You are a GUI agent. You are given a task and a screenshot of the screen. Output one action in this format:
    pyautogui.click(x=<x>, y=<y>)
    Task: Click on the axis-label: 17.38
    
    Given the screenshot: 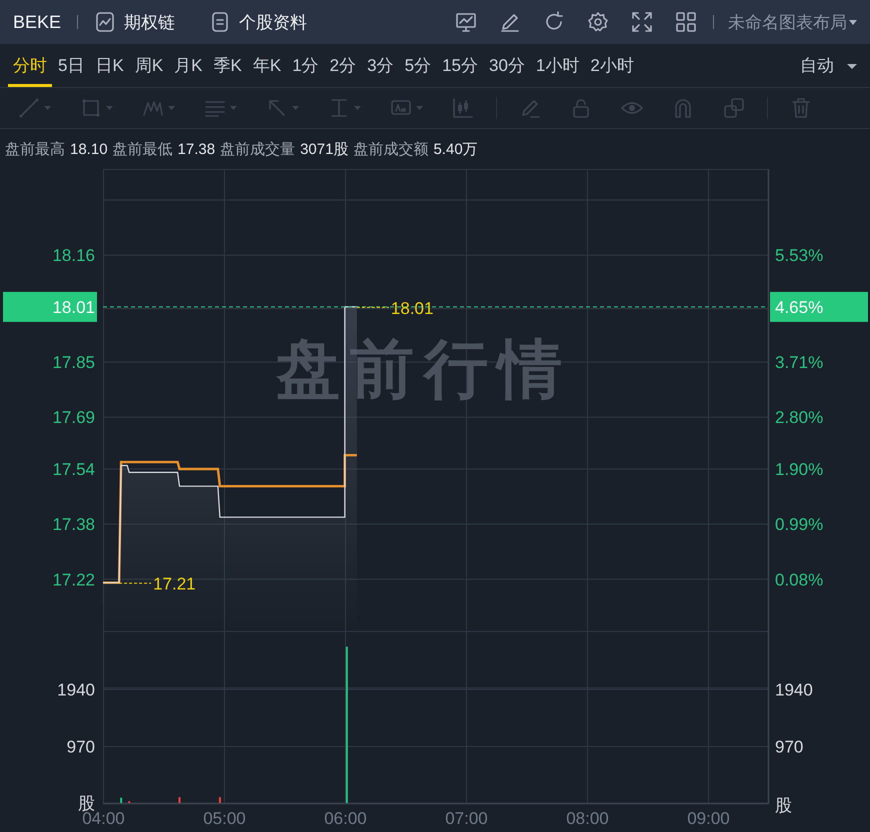 What is the action you would take?
    pyautogui.click(x=73, y=524)
    